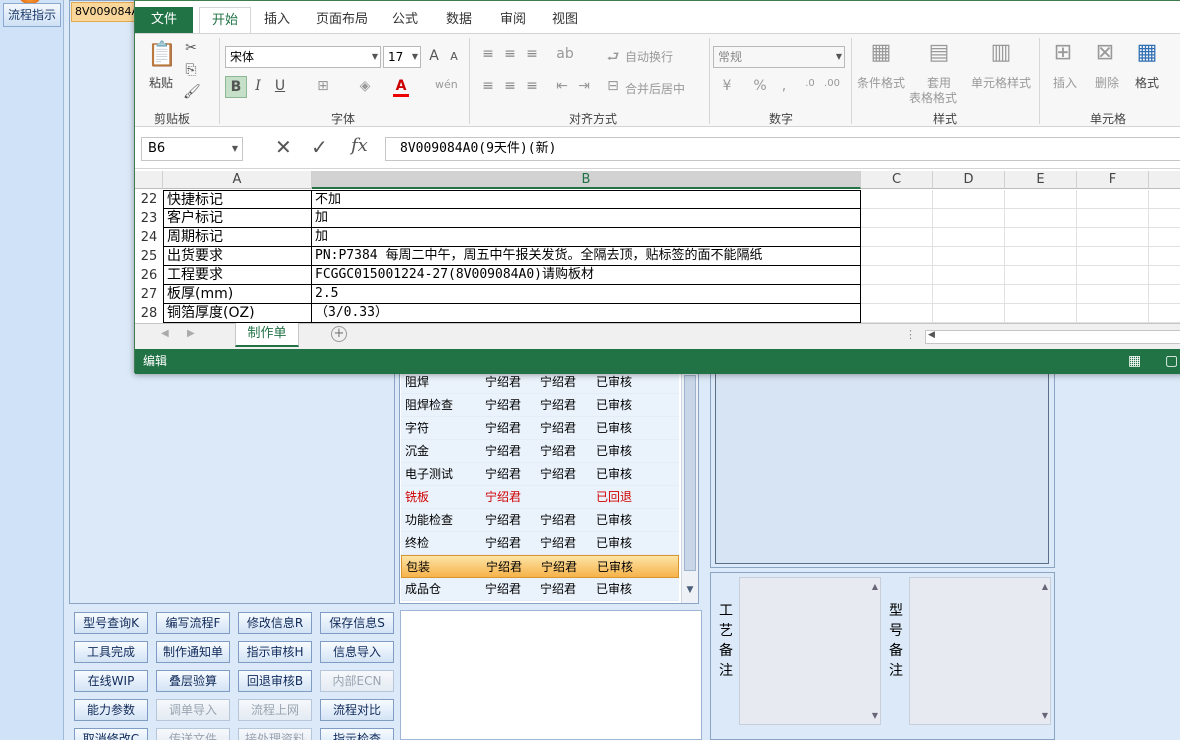 The image size is (1180, 740). I want to click on column-header-e: E, so click(1041, 180).